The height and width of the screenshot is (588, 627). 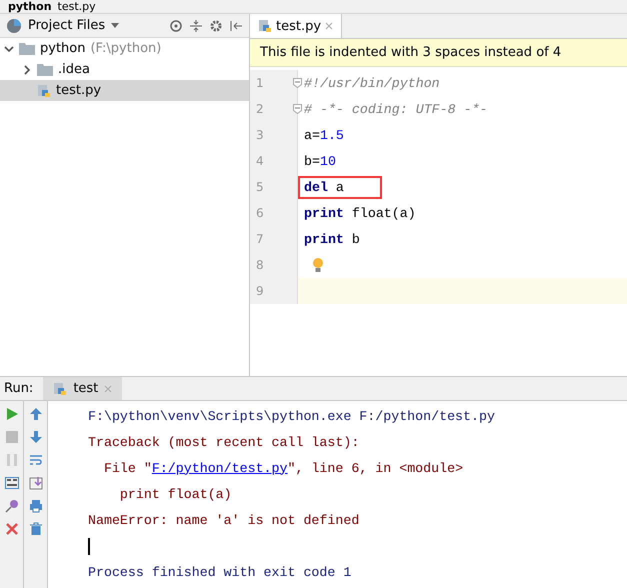 What do you see at coordinates (124, 69) in the screenshot?
I see `tree-item: .idea` at bounding box center [124, 69].